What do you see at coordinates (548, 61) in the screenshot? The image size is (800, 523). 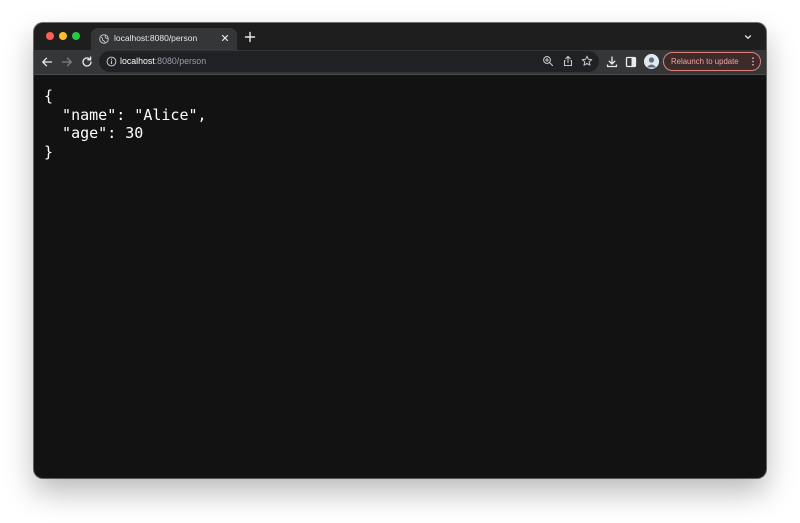 I see `zoom-icon` at bounding box center [548, 61].